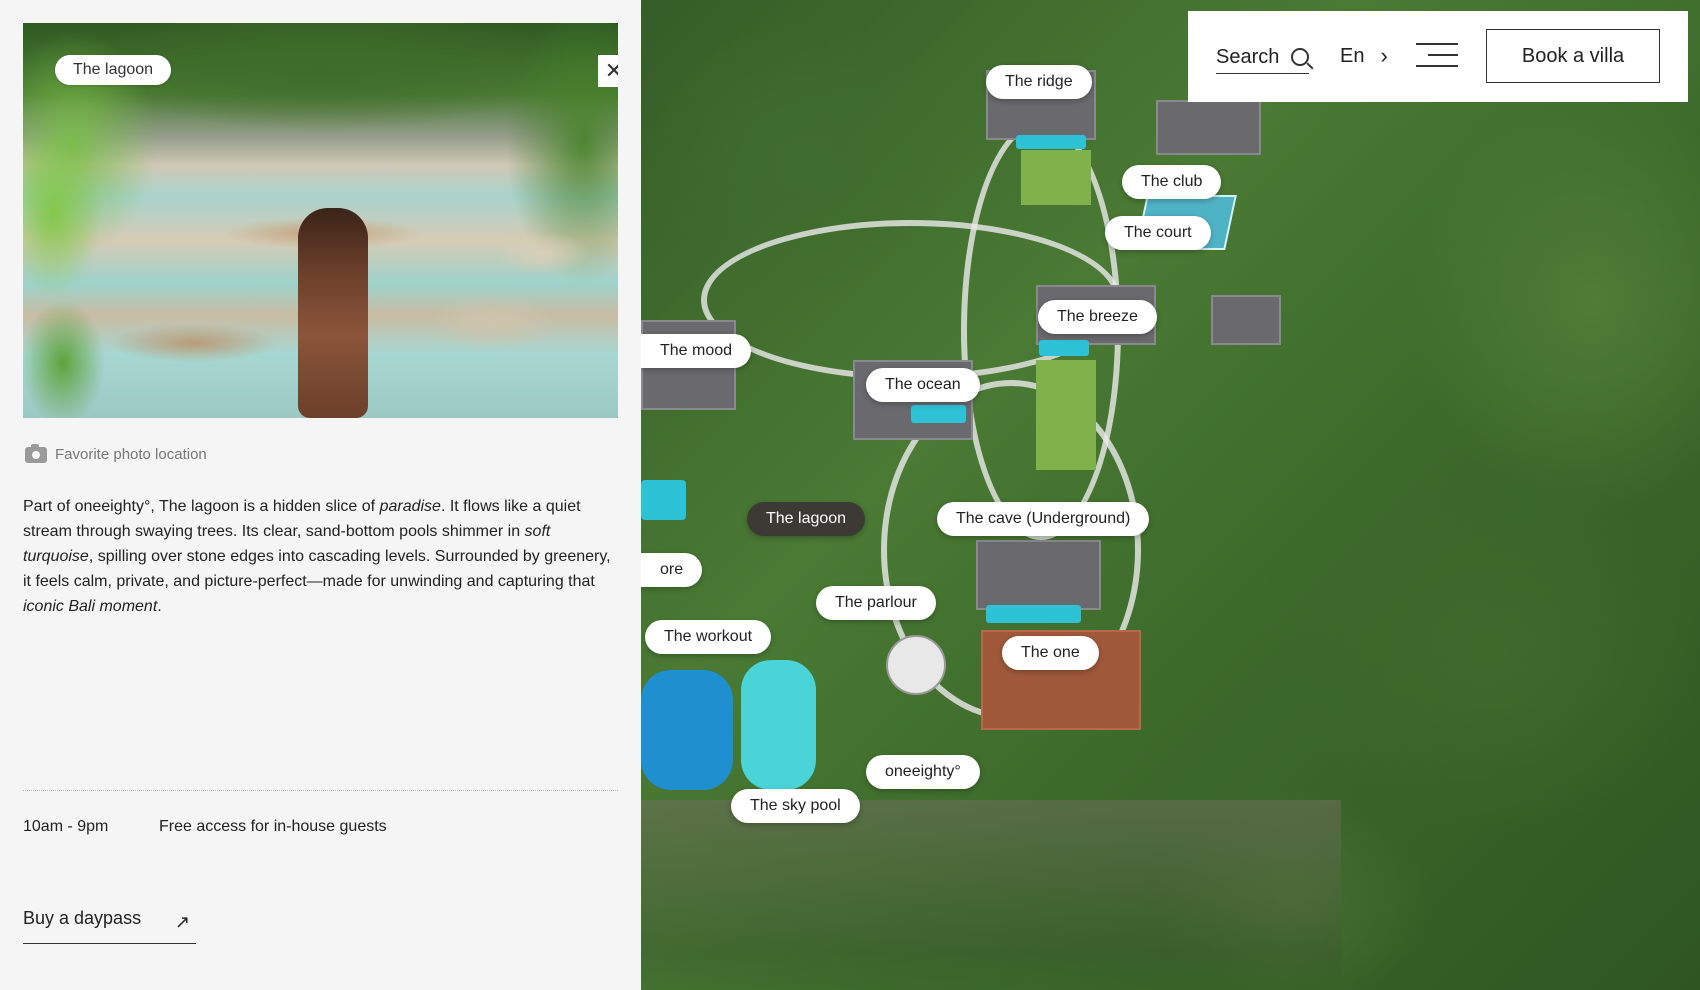  What do you see at coordinates (1050, 653) in the screenshot?
I see `map-chip-the-one: The one` at bounding box center [1050, 653].